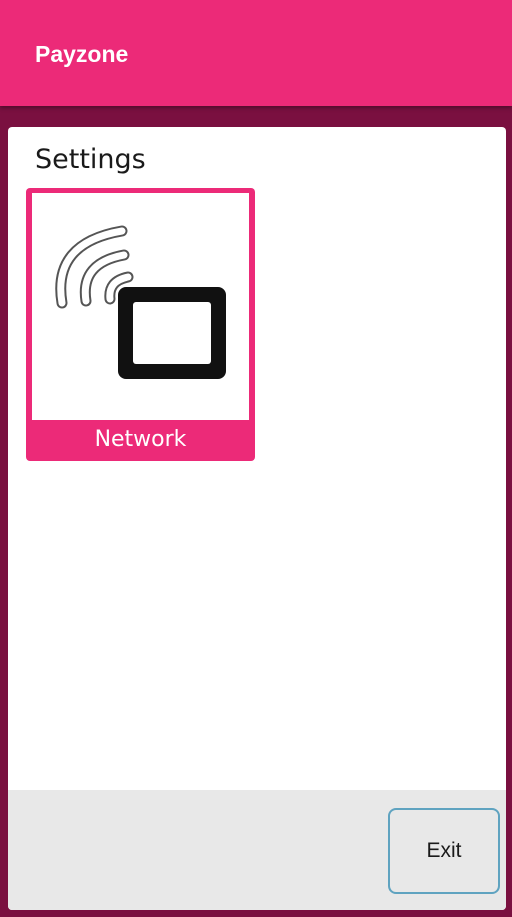 The image size is (512, 917). I want to click on app-title: Payzone, so click(82, 54).